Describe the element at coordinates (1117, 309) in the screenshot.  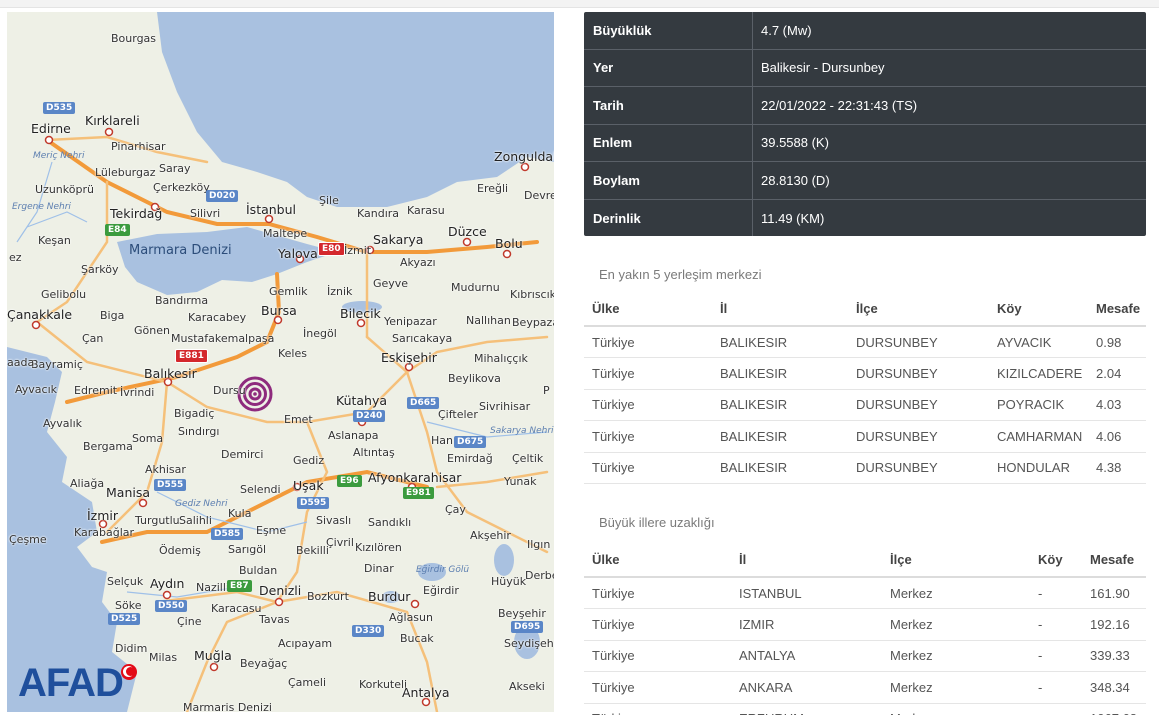
I see `column-header: Mesafe` at that location.